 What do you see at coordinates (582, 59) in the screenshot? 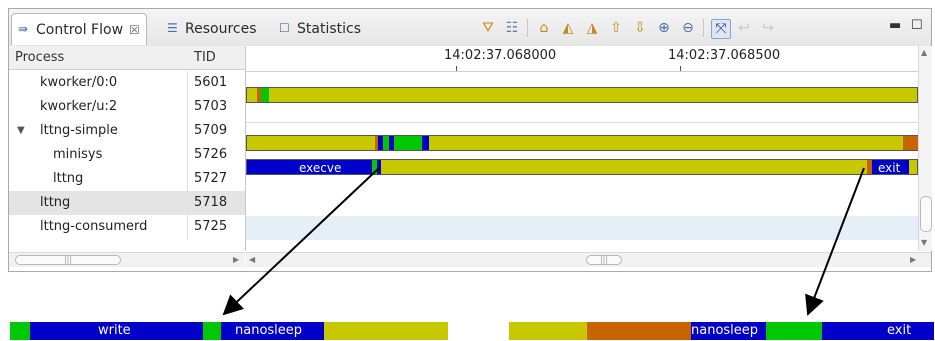
I see `time-scale: 14:02:37.068000 14:02:37.068500` at bounding box center [582, 59].